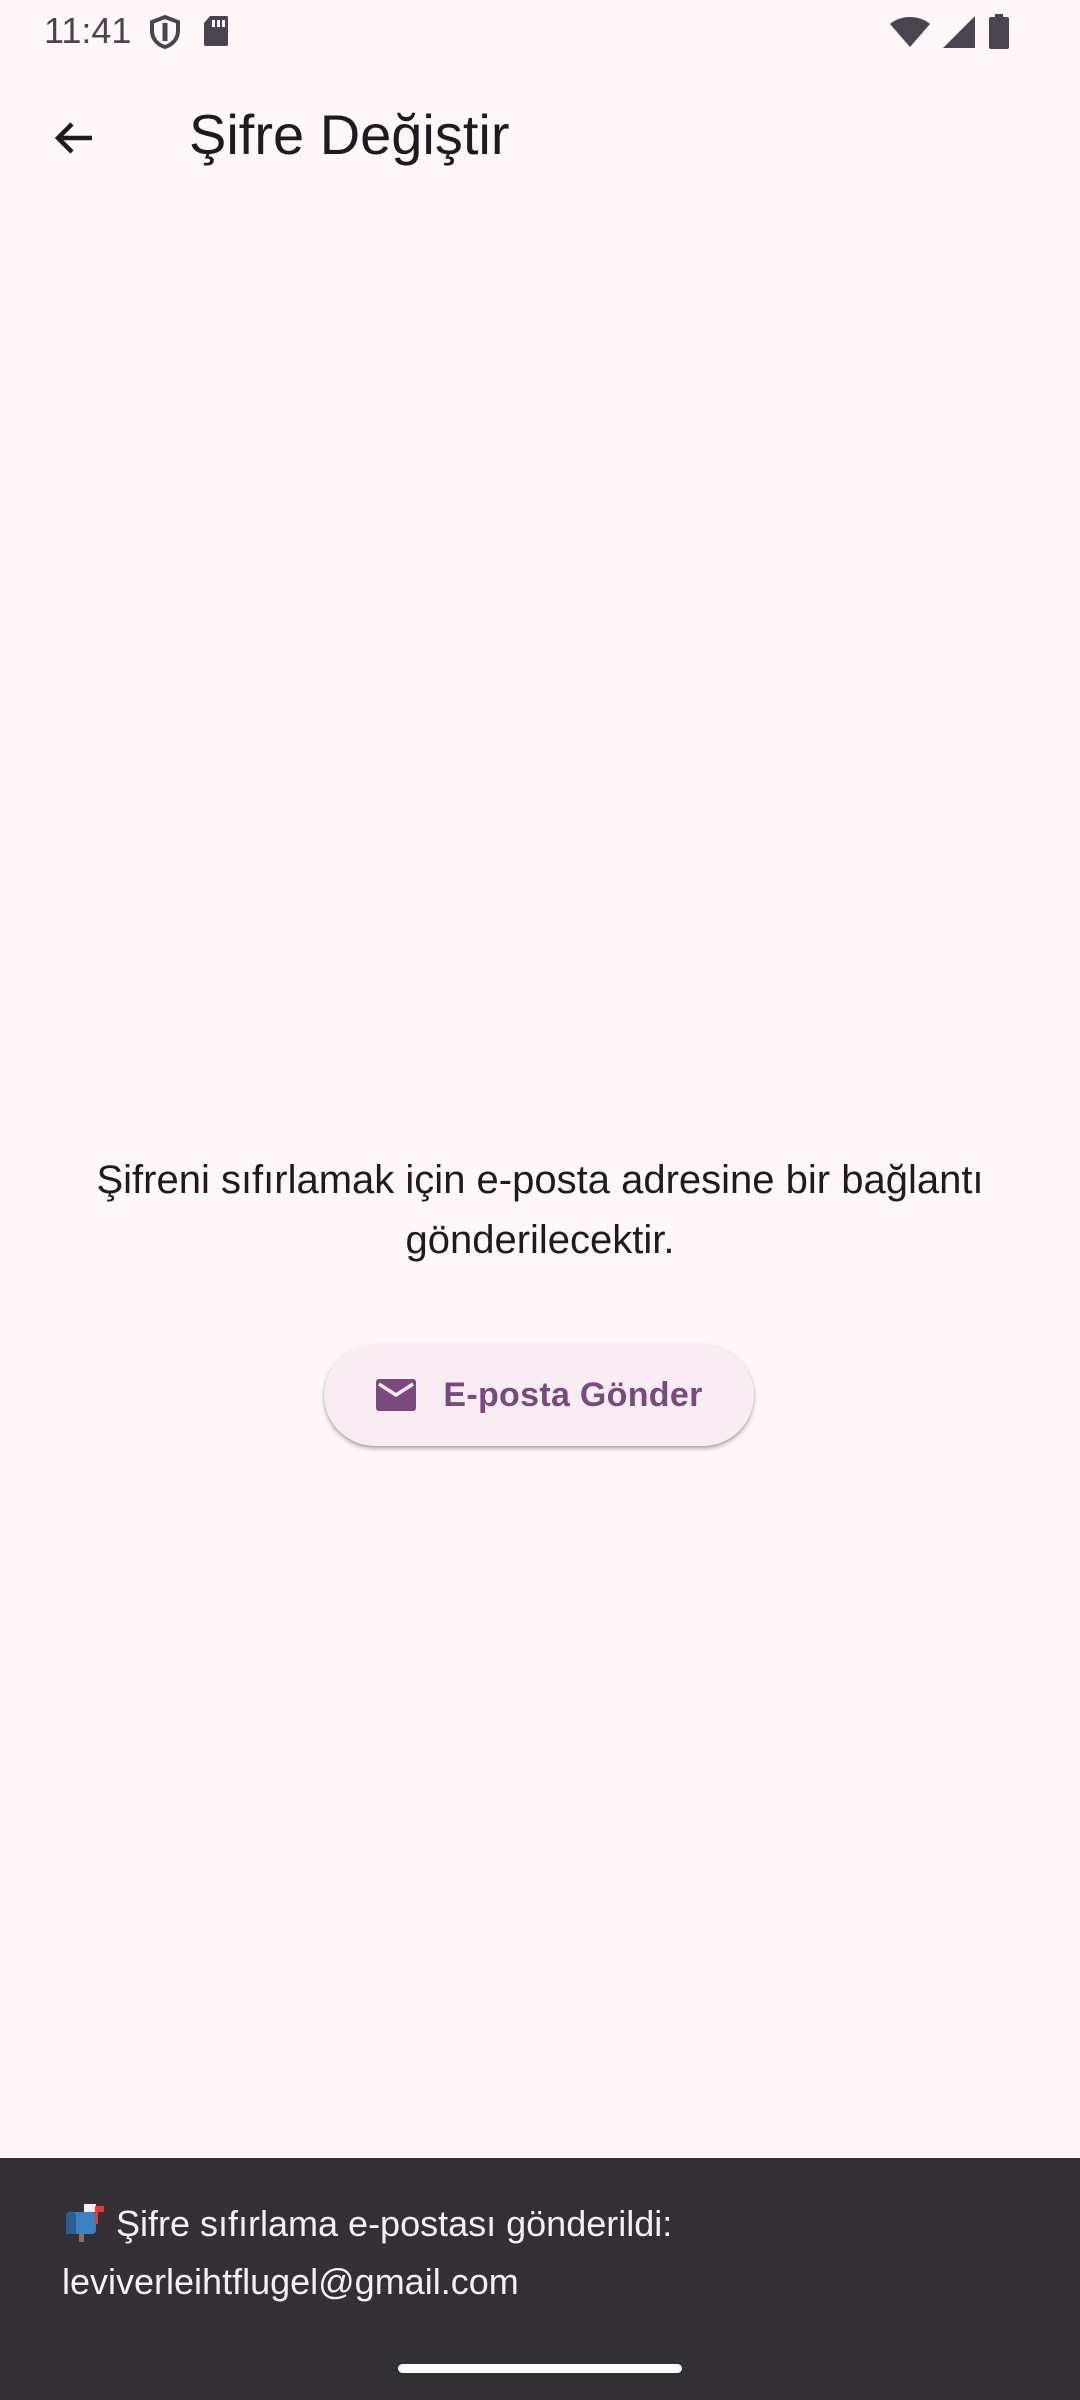 This screenshot has height=2400, width=1080. I want to click on status-right-icons, so click(950, 32).